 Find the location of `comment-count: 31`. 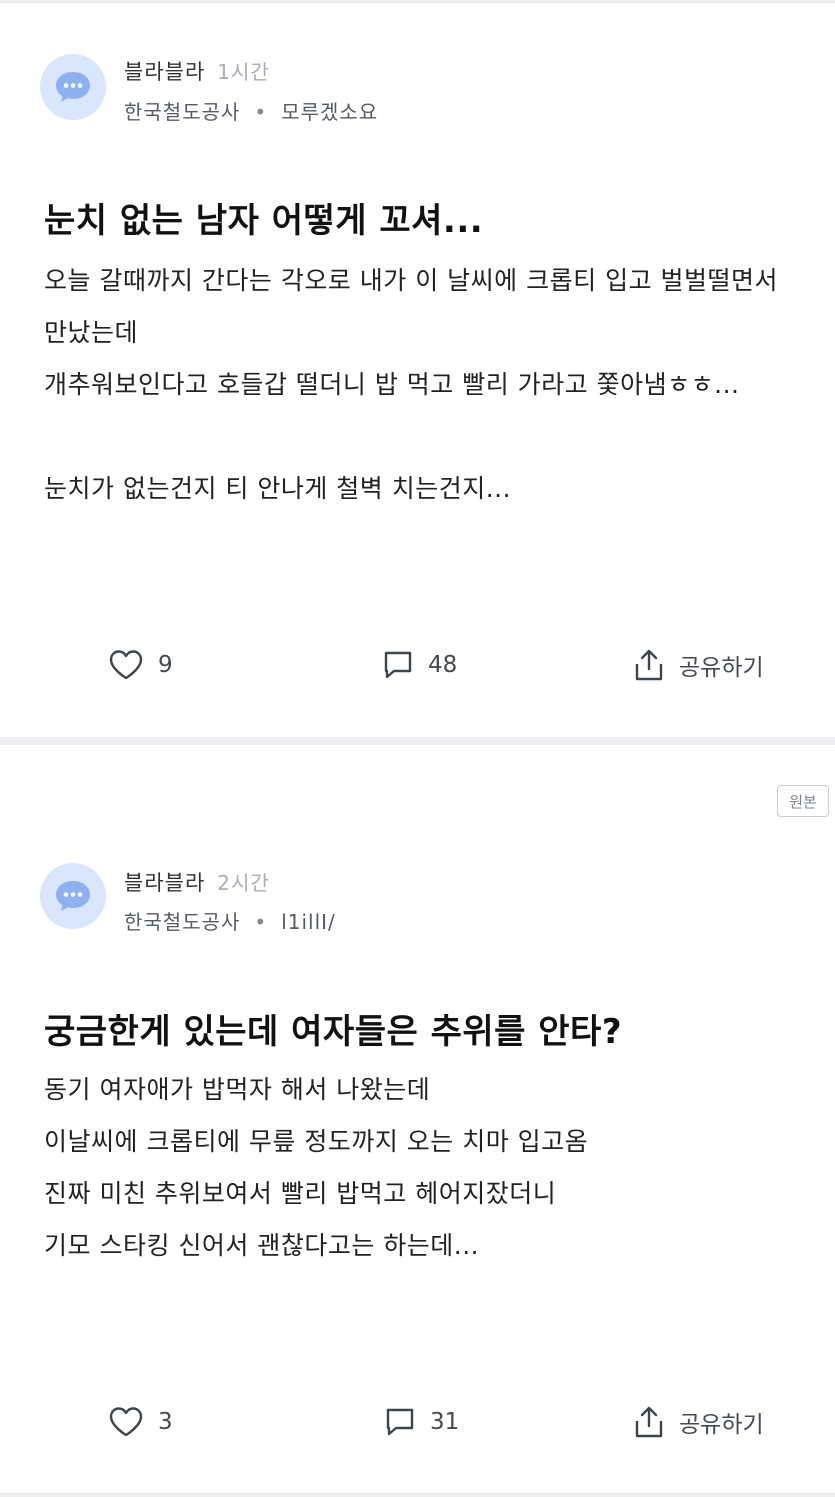

comment-count: 31 is located at coordinates (445, 1422).